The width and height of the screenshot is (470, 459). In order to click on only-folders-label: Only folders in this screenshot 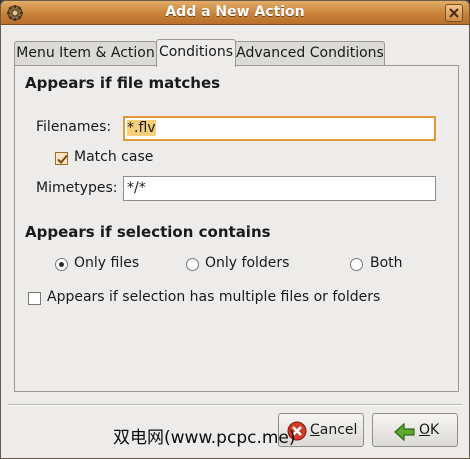, I will do `click(247, 263)`.